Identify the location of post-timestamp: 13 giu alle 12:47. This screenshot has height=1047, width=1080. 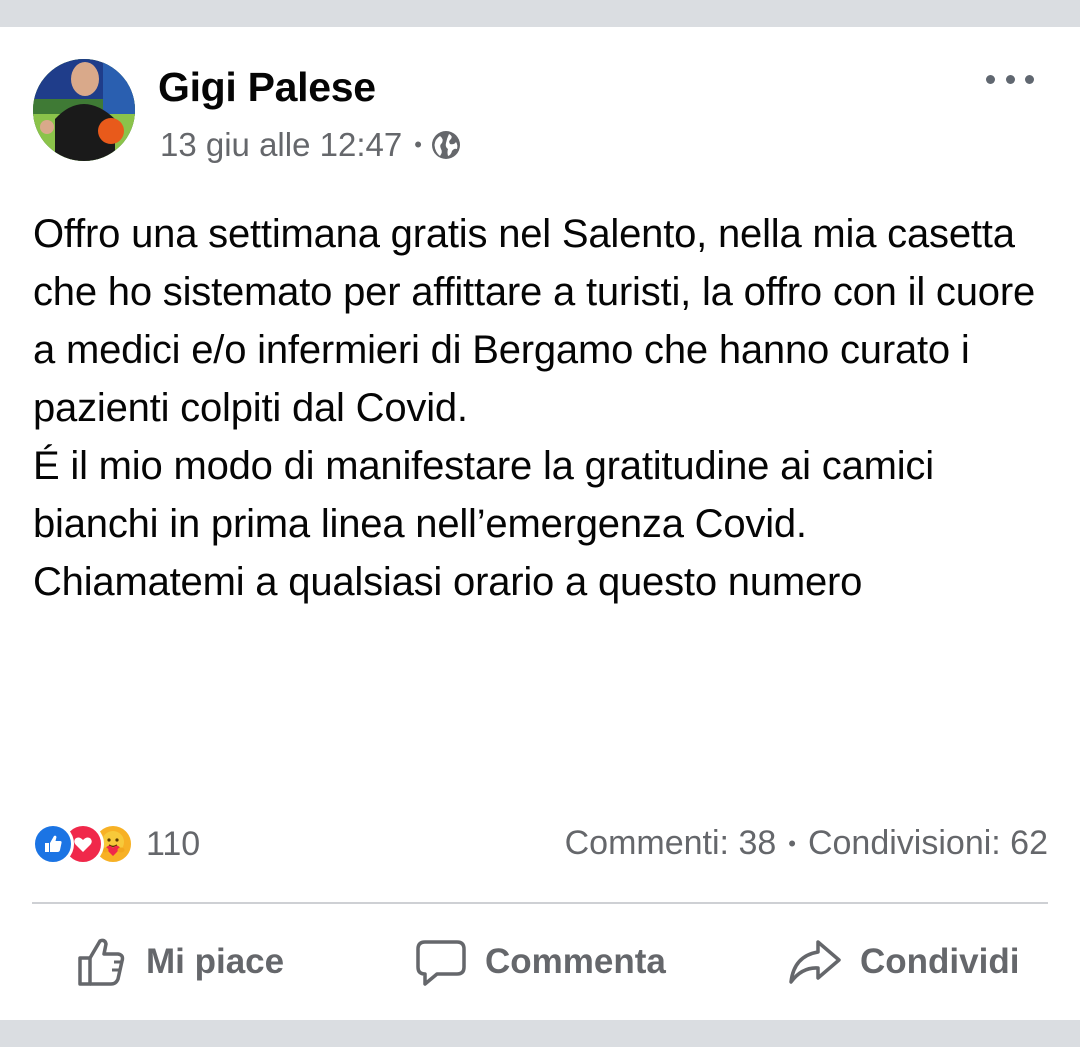
(281, 145).